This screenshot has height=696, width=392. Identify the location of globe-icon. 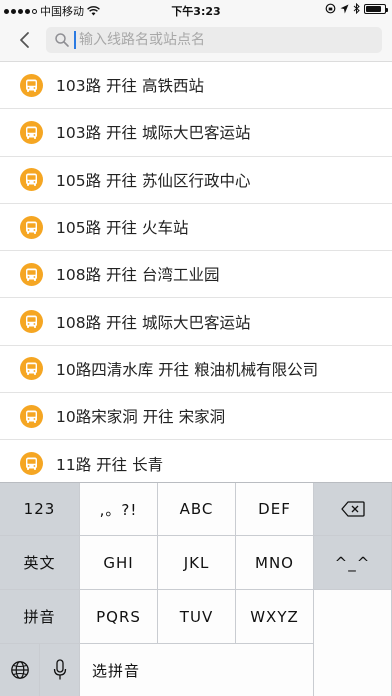
(19, 670).